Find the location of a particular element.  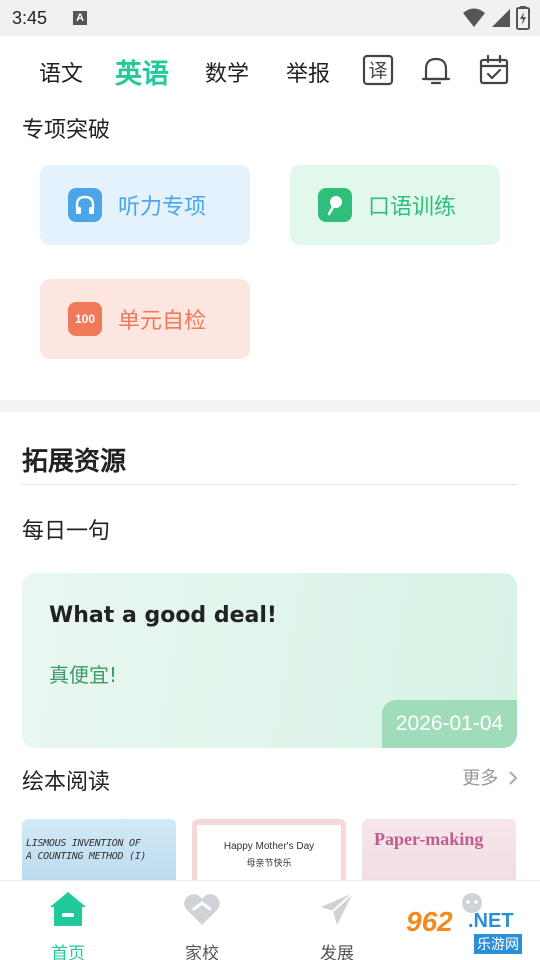

picture-book-3: Paper-making is located at coordinates (439, 850).